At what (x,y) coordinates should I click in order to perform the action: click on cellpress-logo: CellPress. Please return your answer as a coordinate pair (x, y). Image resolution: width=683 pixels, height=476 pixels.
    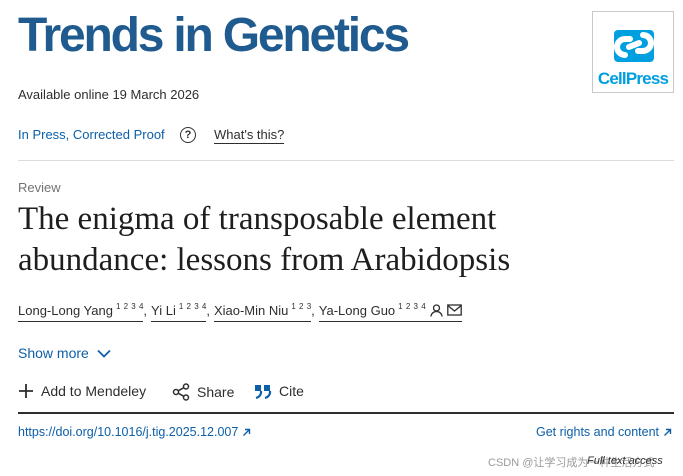
    Looking at the image, I should click on (633, 52).